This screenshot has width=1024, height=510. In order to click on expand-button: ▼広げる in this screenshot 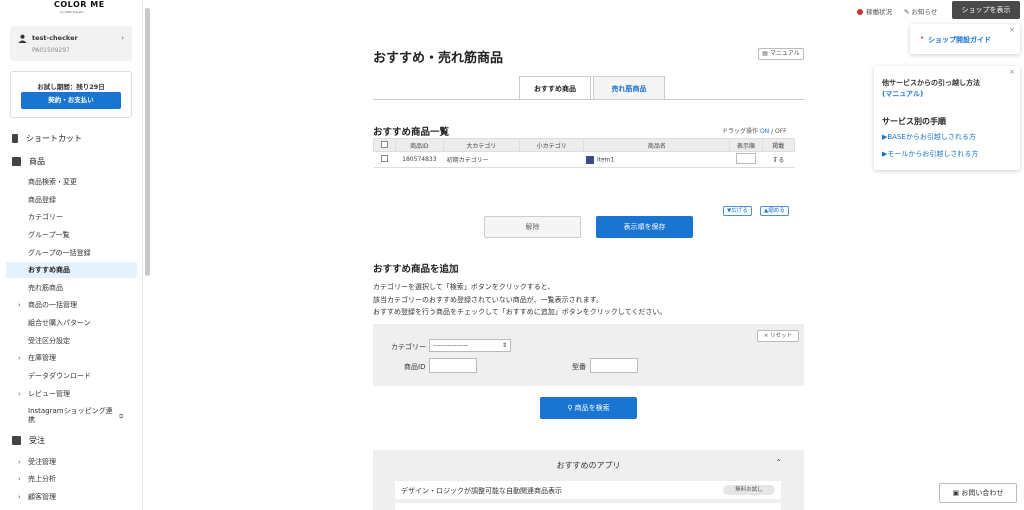, I will do `click(737, 211)`.